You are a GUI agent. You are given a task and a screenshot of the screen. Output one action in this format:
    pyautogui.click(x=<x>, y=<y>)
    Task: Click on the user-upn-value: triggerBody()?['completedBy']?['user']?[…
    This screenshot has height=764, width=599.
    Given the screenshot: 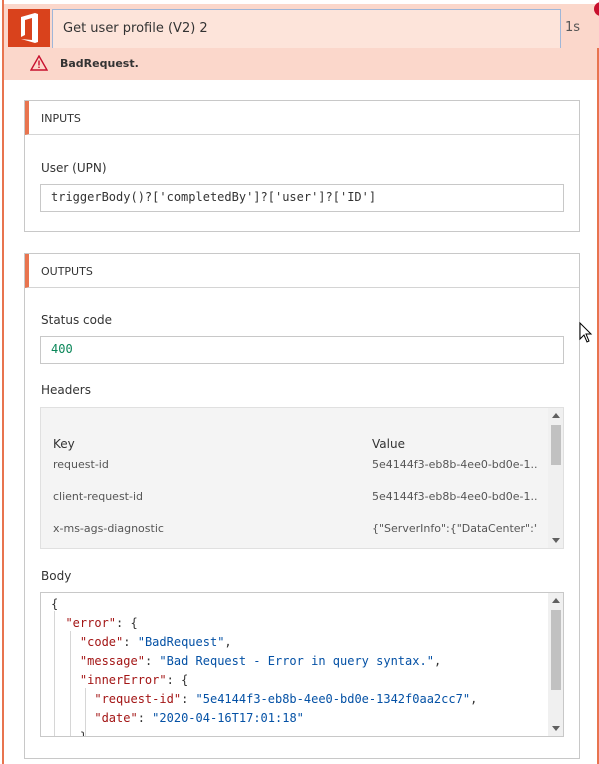 What is the action you would take?
    pyautogui.click(x=214, y=197)
    